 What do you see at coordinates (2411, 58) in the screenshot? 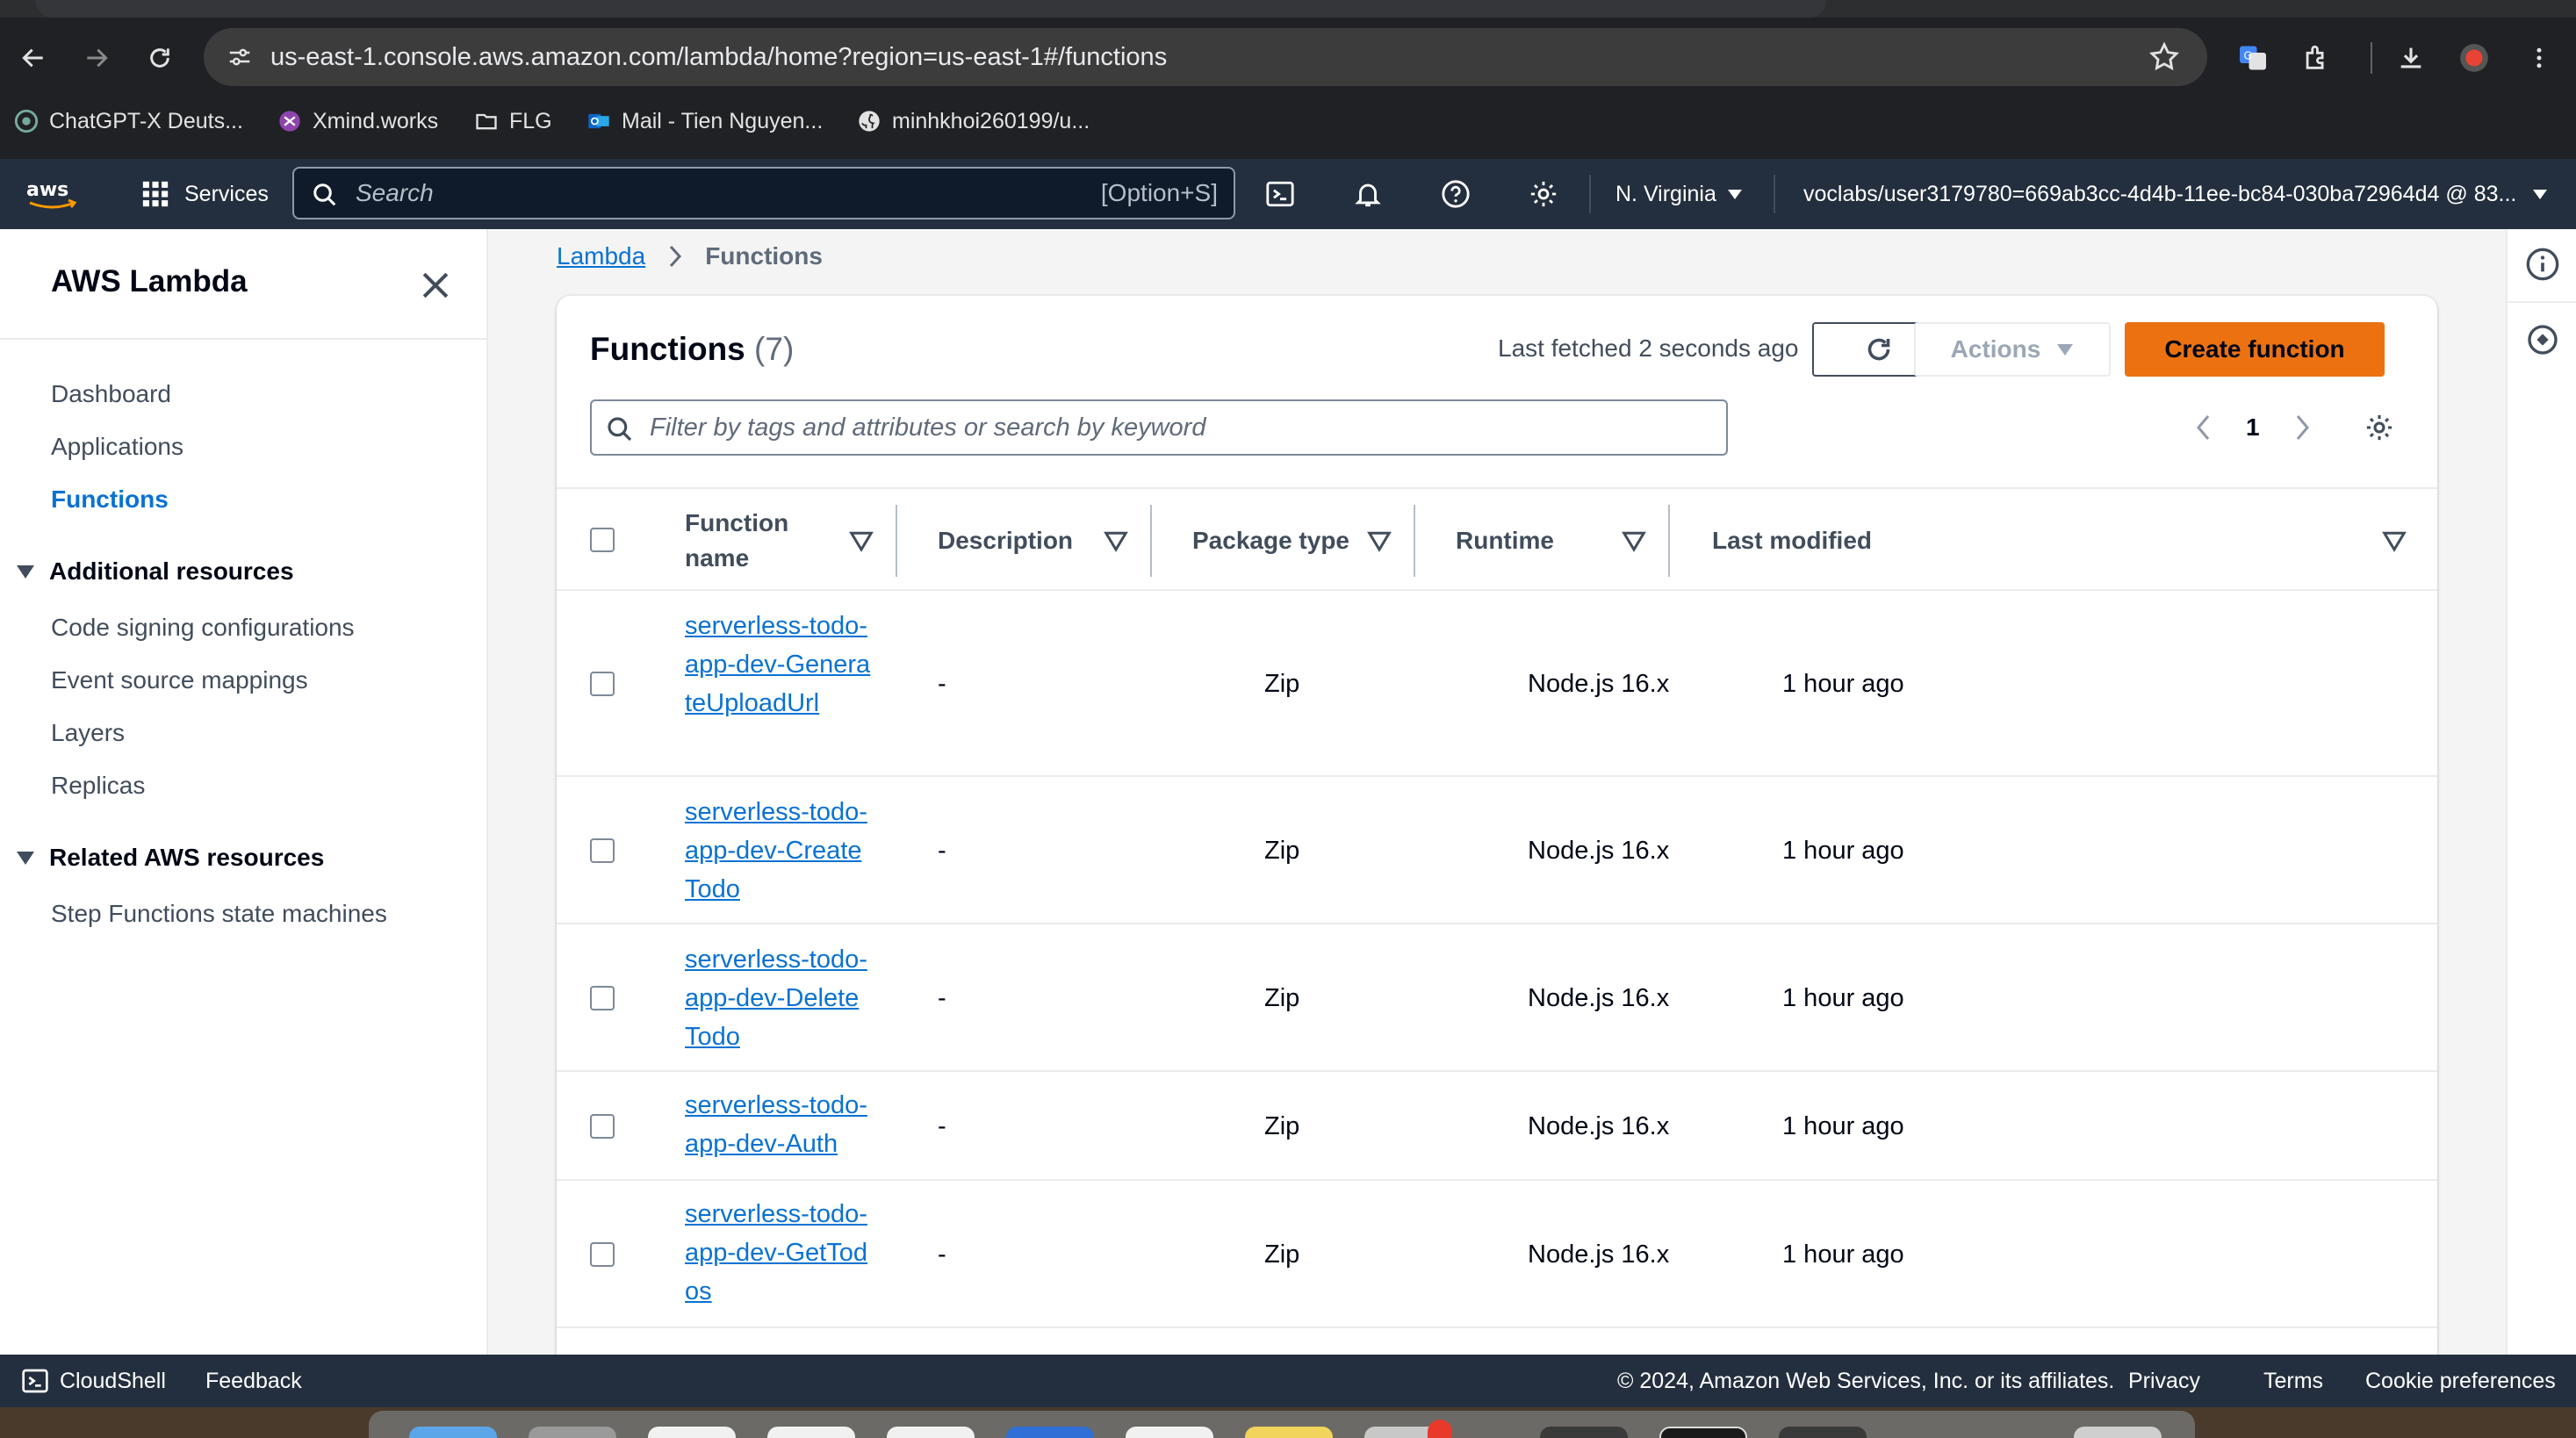
I see `download-icon` at bounding box center [2411, 58].